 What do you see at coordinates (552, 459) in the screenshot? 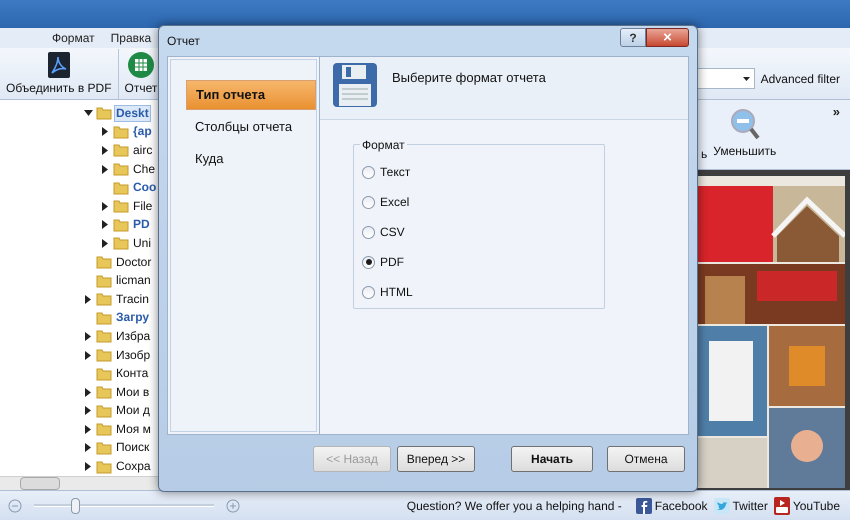
I see `dialog-button: Начать` at bounding box center [552, 459].